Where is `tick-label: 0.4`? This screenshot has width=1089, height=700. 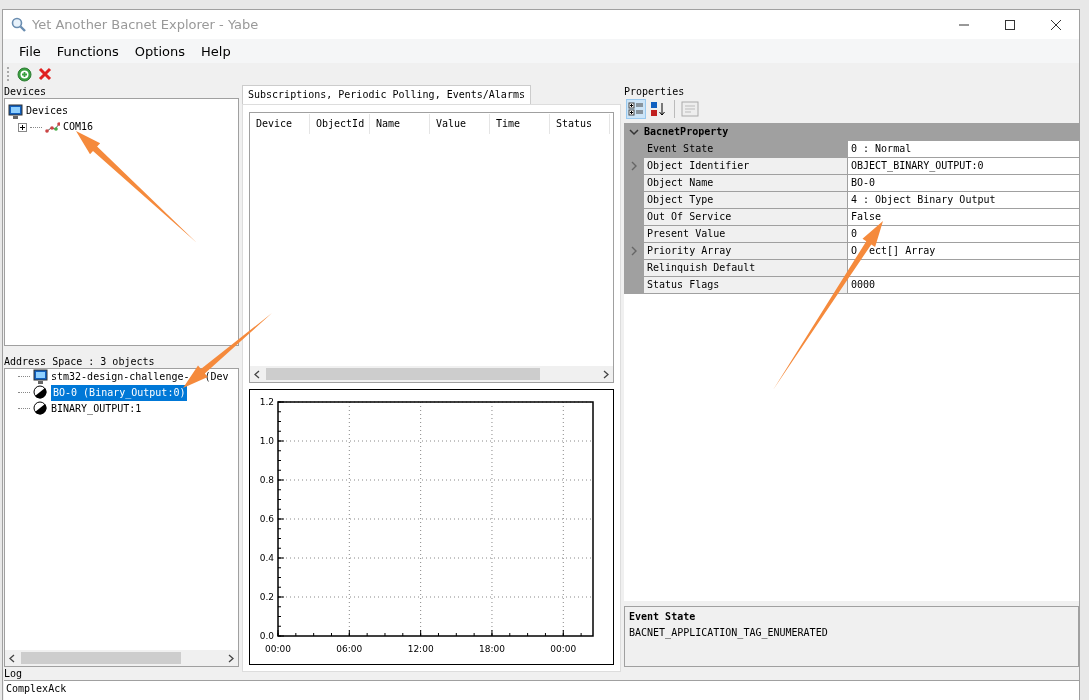
tick-label: 0.4 is located at coordinates (266, 558).